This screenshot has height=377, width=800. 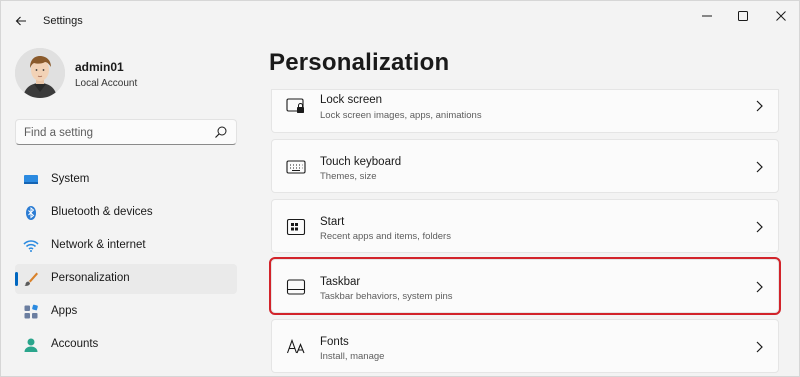 I want to click on monitor-icon, so click(x=31, y=179).